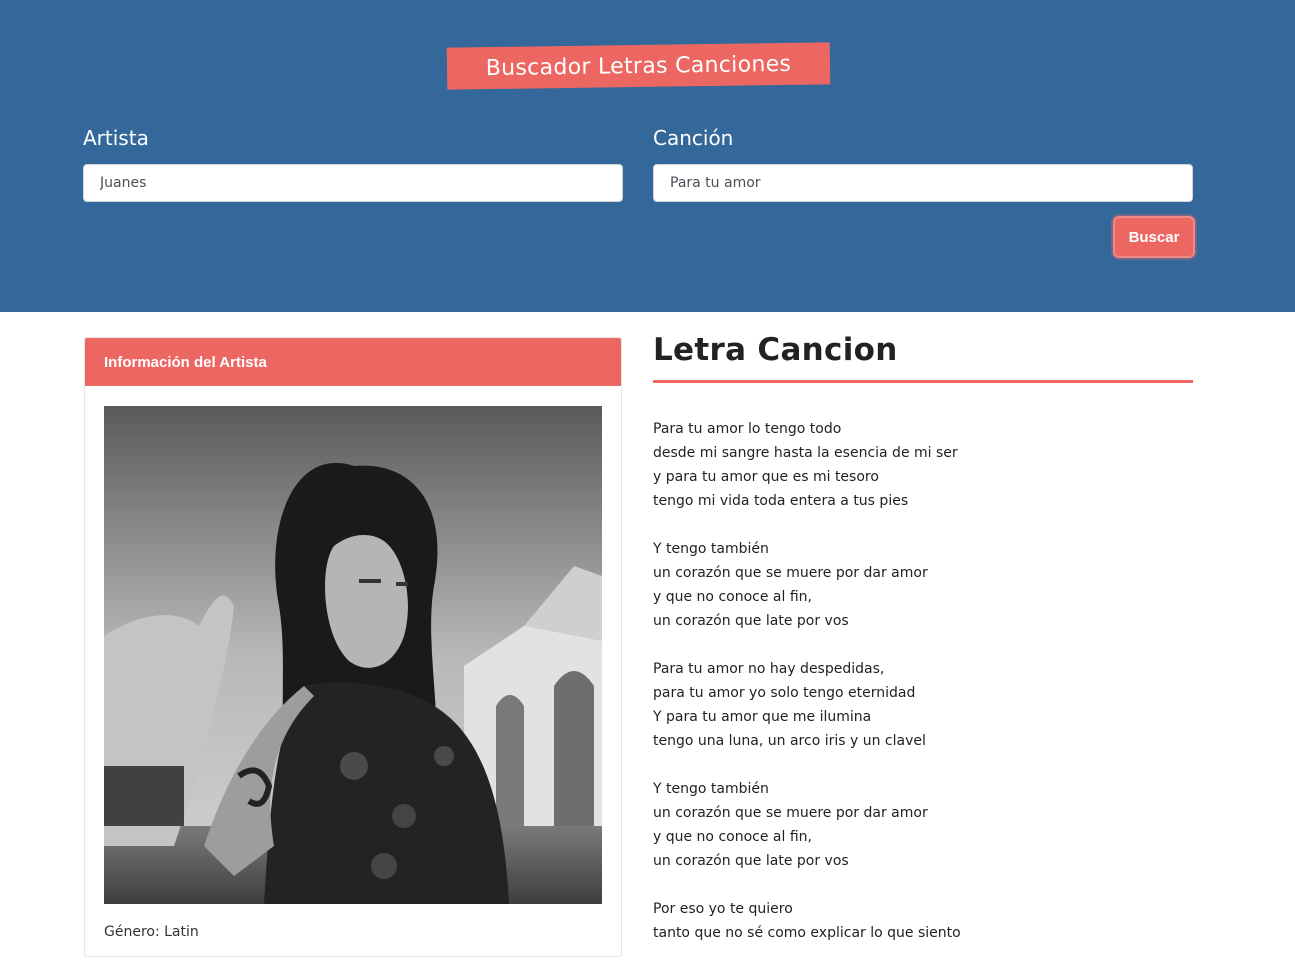  Describe the element at coordinates (781, 501) in the screenshot. I see `lyrics-line: tengo mi vida toda entera a tus pies` at that location.